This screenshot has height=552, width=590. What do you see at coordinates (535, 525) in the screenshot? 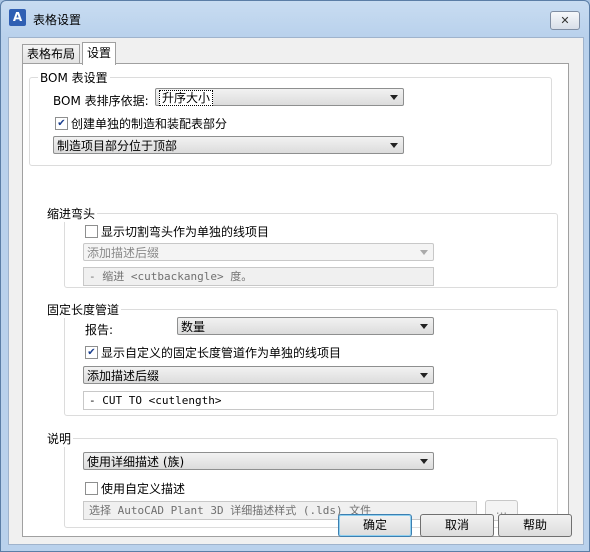
I see `help-button: 帮助` at bounding box center [535, 525].